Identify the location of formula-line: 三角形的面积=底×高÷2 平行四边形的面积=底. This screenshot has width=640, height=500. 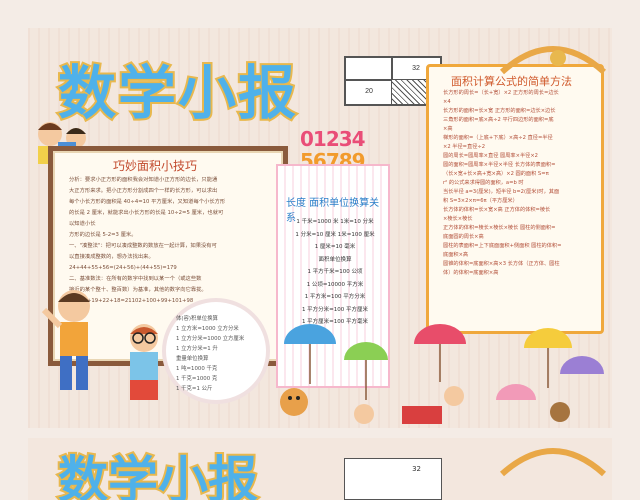
(498, 120).